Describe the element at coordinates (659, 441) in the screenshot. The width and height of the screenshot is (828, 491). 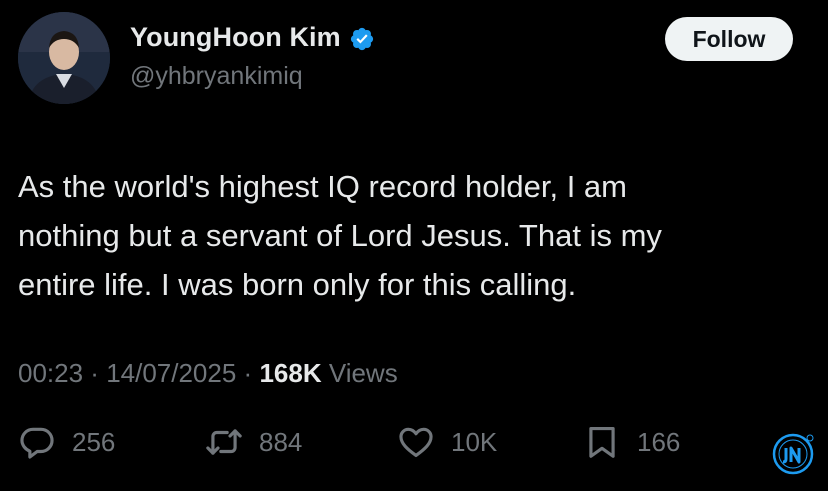
I see `bookmark-count: 166` at that location.